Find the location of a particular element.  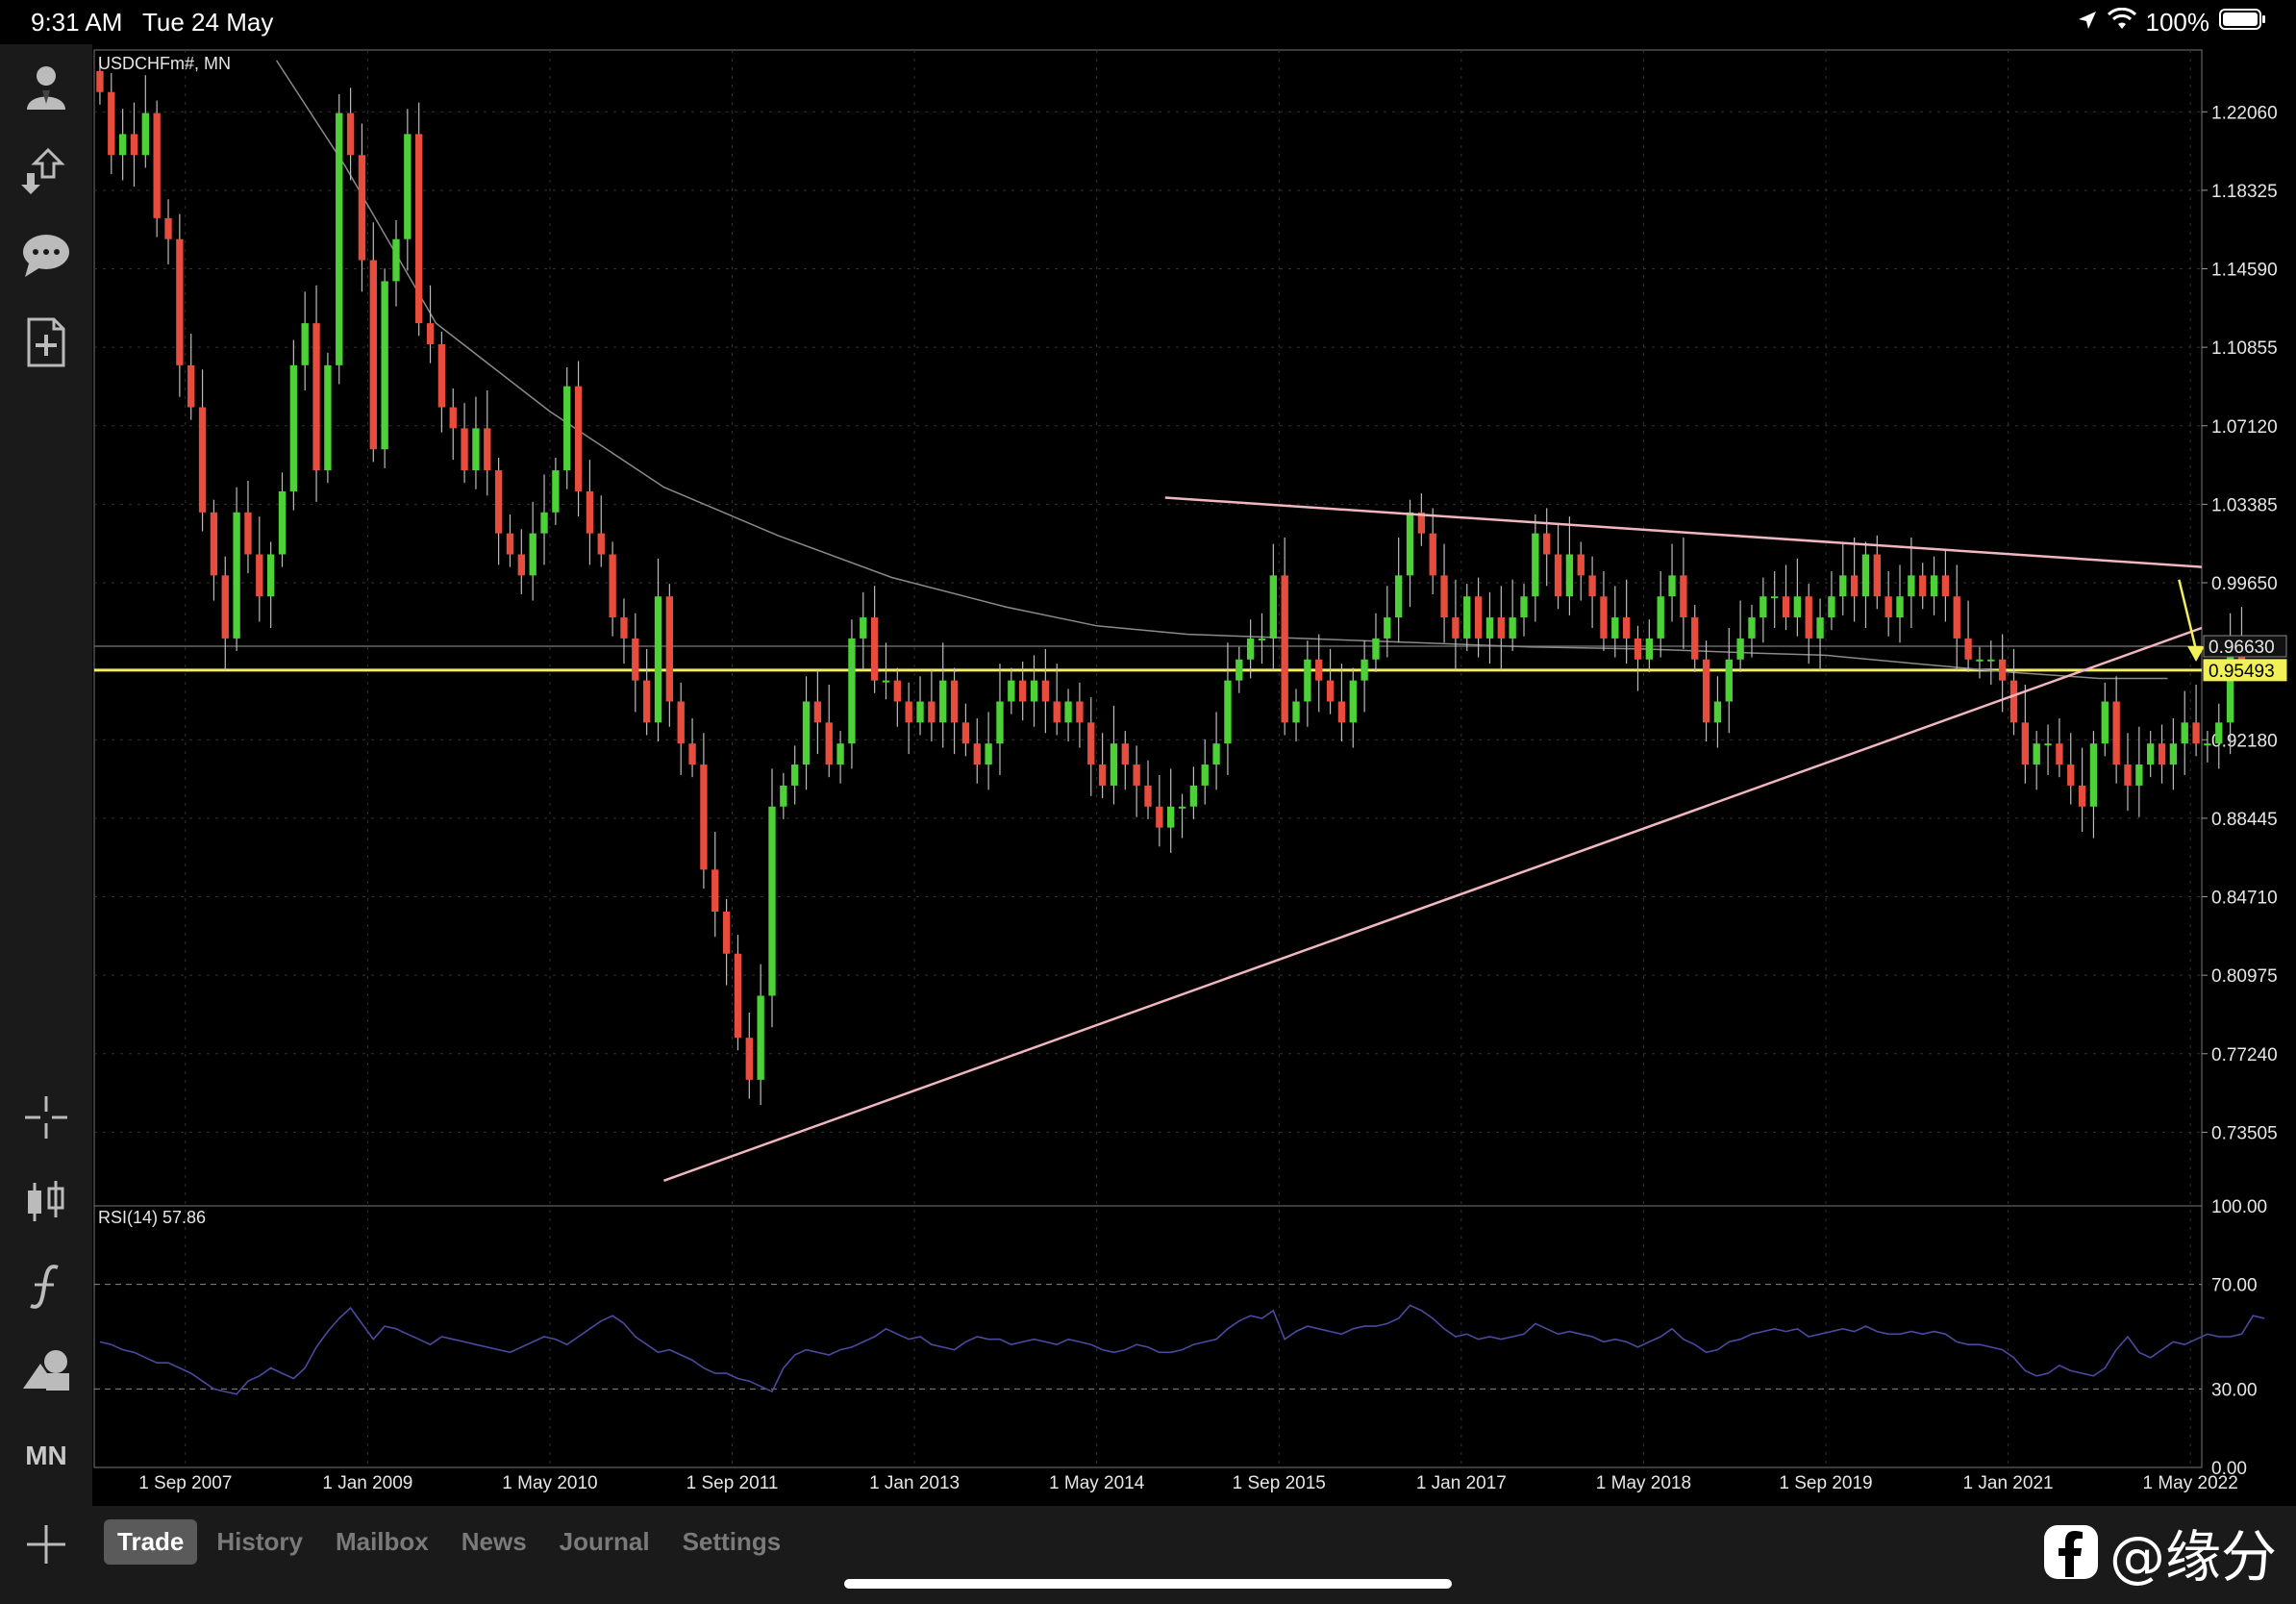

tab-news: News is located at coordinates (494, 1542).